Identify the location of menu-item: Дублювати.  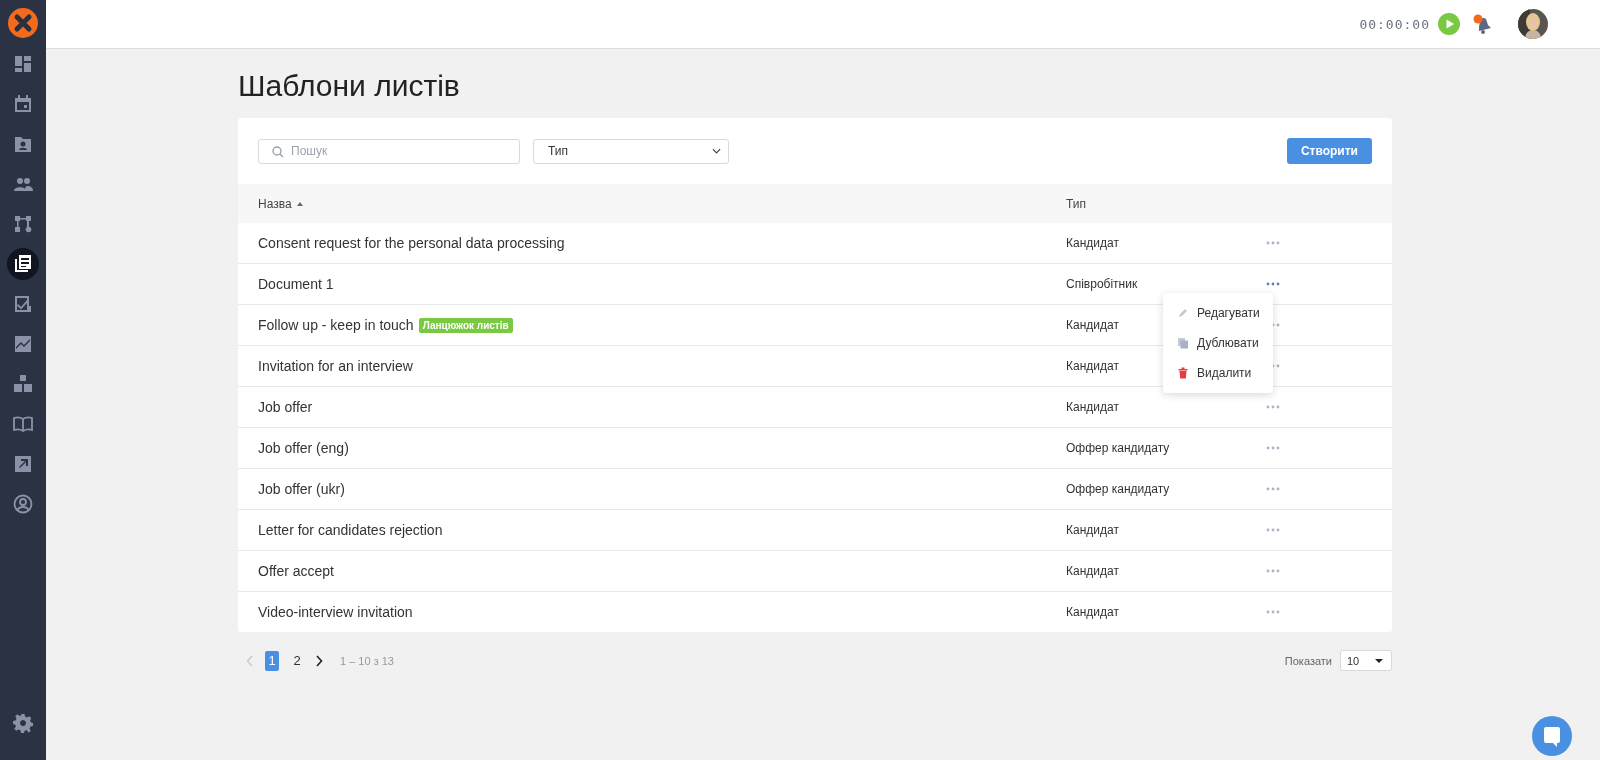
(1218, 343).